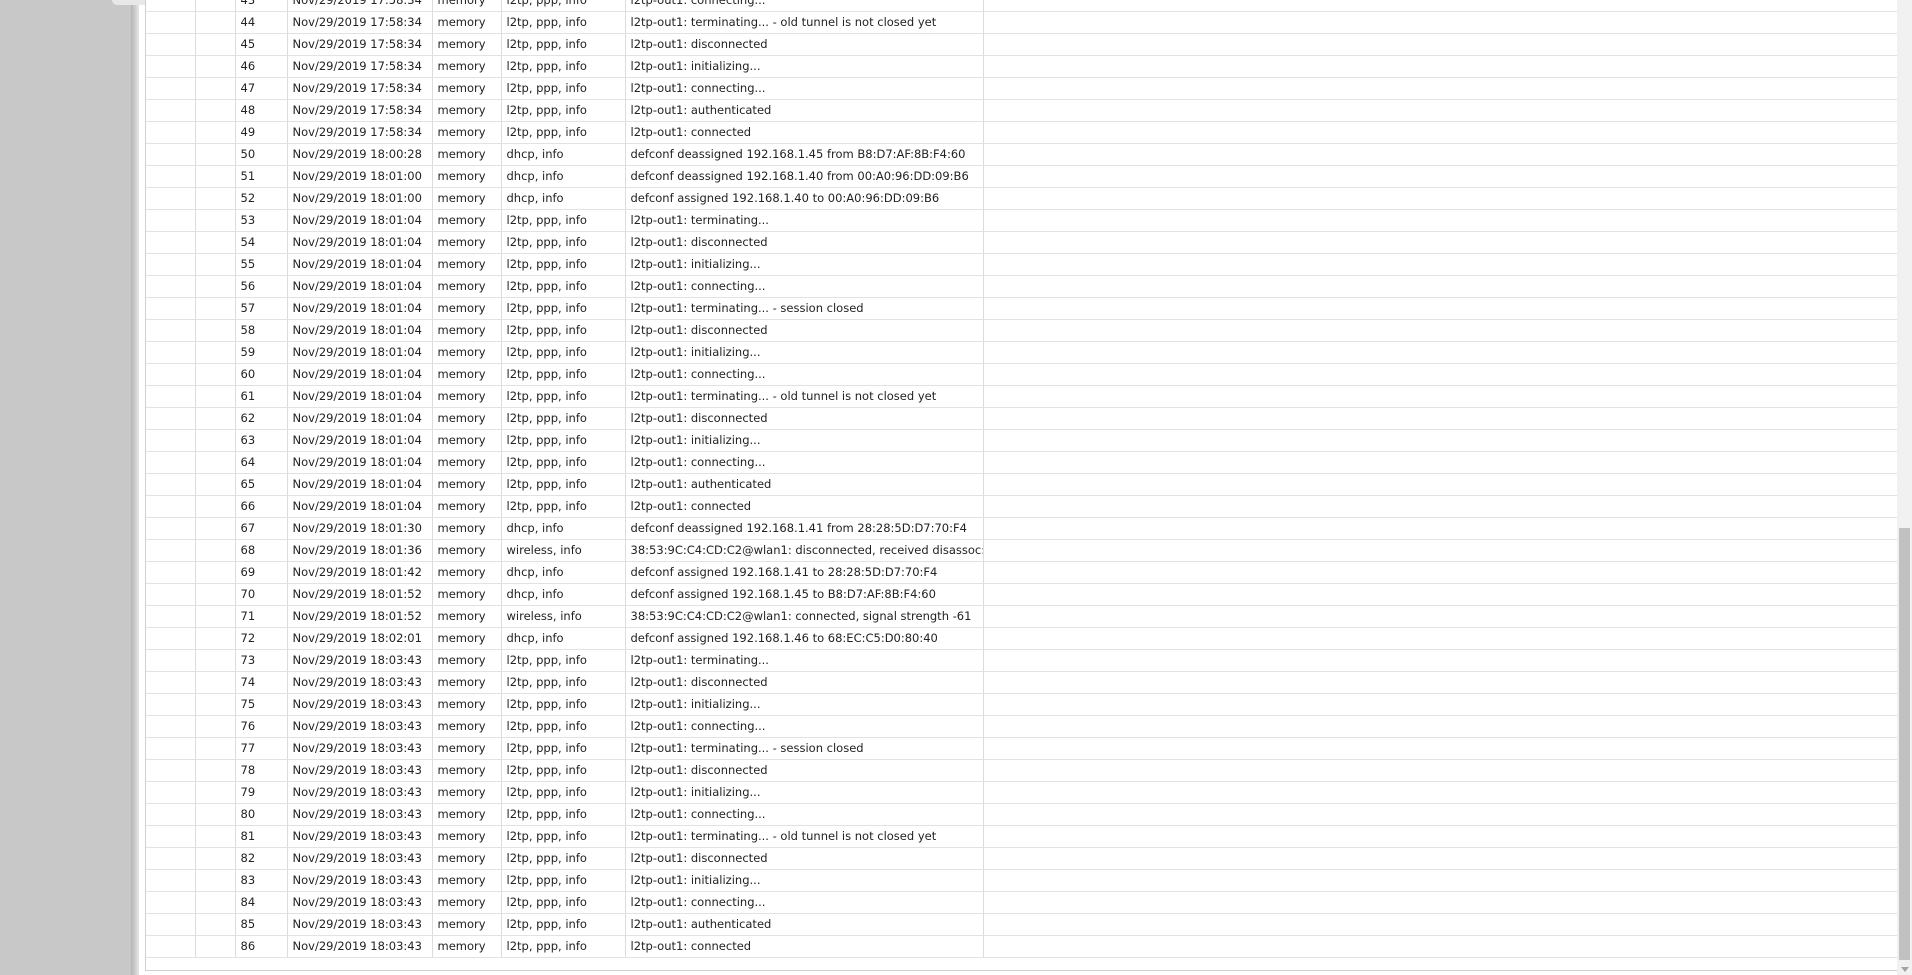 This screenshot has width=1912, height=975. Describe the element at coordinates (261, 396) in the screenshot. I see `log-number: 61` at that location.